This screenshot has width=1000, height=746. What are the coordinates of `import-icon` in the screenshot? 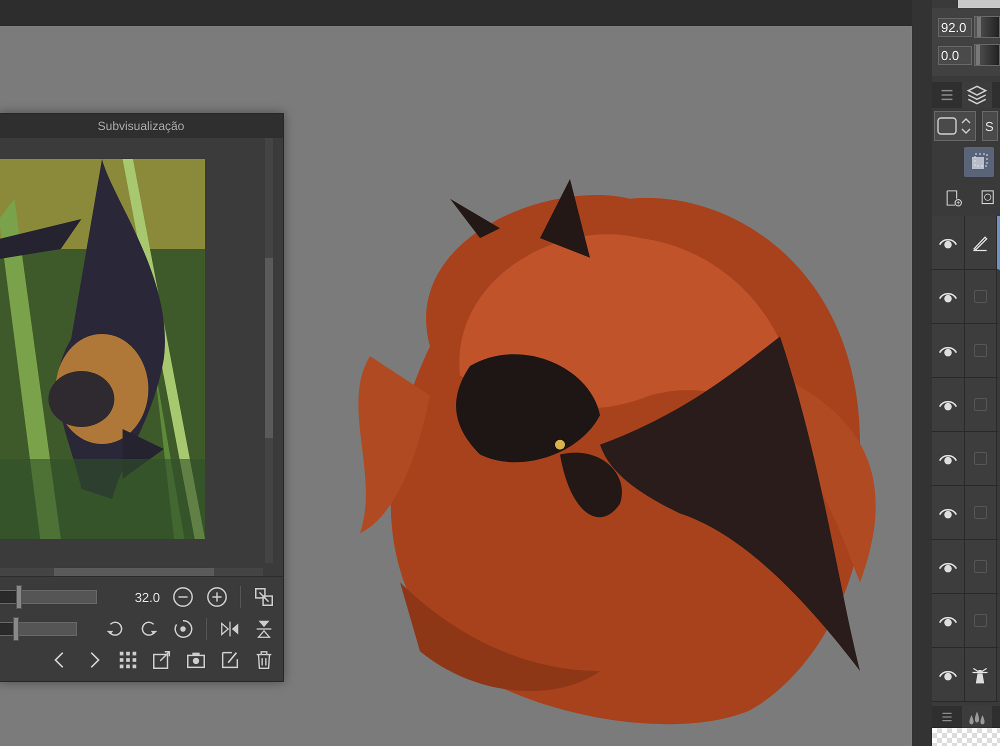 It's located at (162, 660).